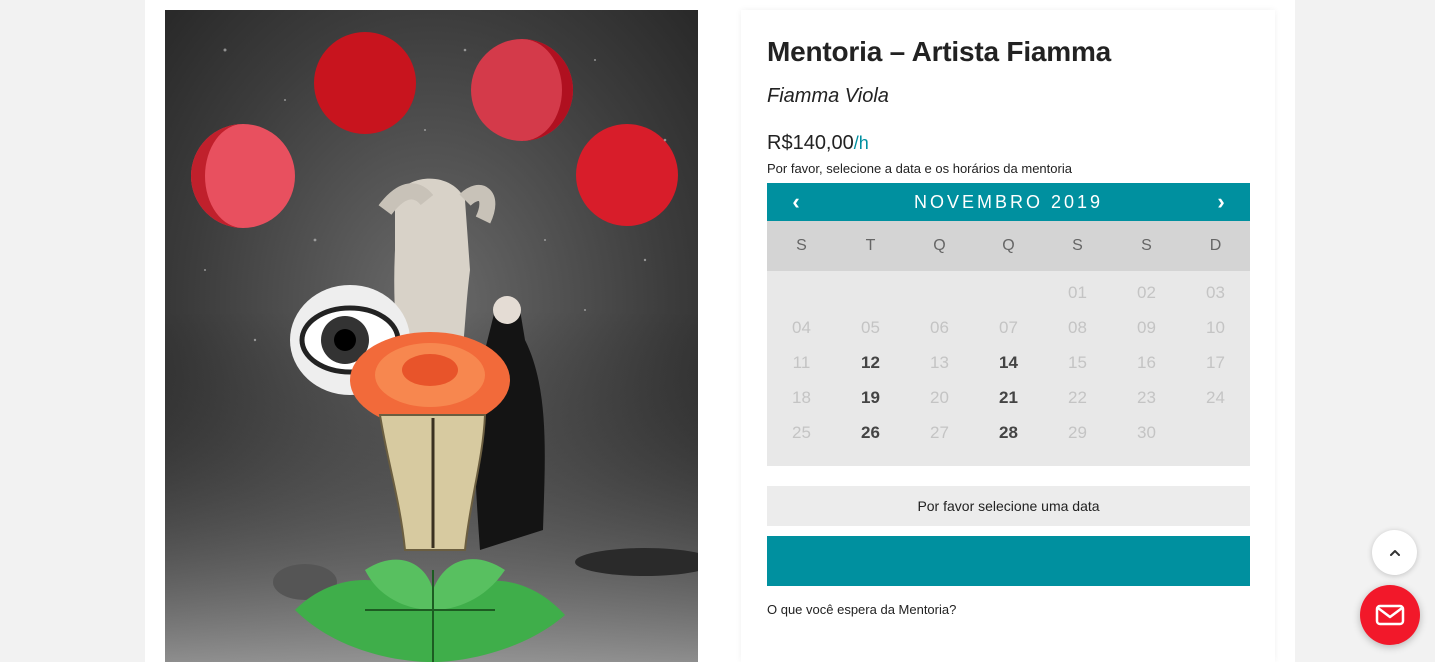 Image resolution: width=1435 pixels, height=662 pixels. Describe the element at coordinates (1008, 432) in the screenshot. I see `calendar-day-available: 28` at that location.